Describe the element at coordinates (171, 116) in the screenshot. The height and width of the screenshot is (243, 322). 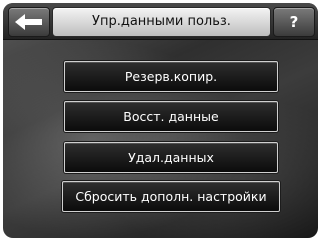
I see `restore-data-button: Восст. данные` at that location.